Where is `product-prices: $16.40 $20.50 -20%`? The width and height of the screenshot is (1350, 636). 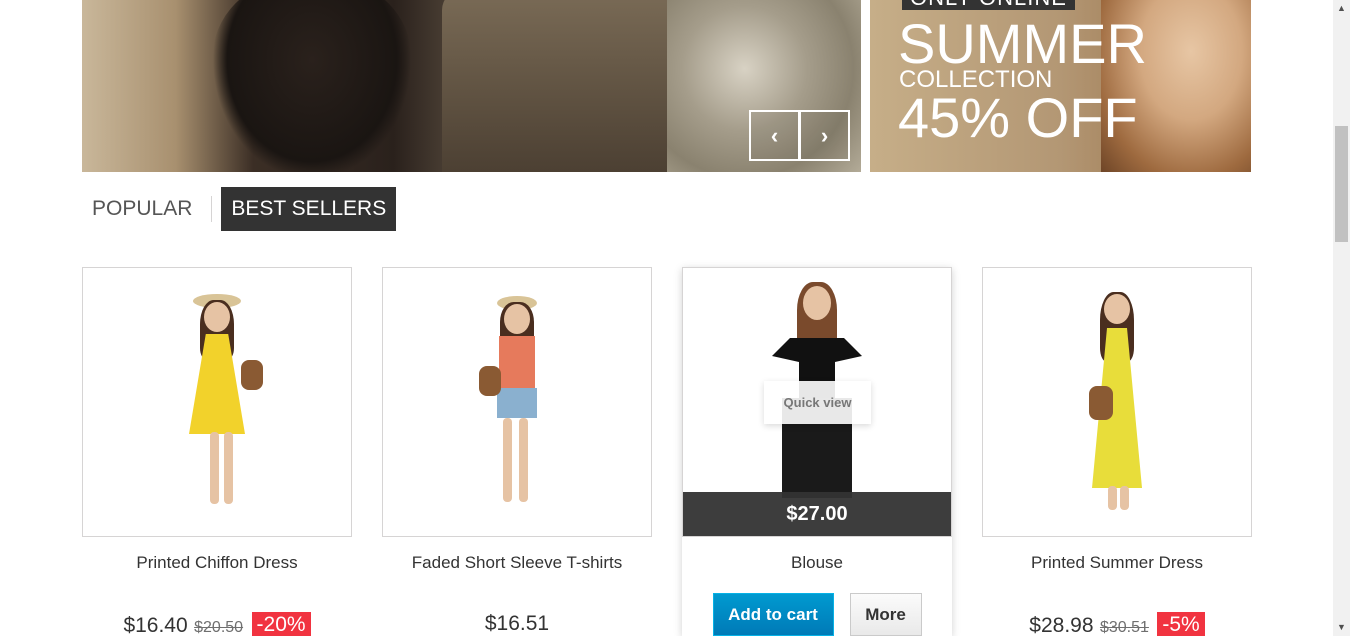 product-prices: $16.40 $20.50 -20% is located at coordinates (217, 624).